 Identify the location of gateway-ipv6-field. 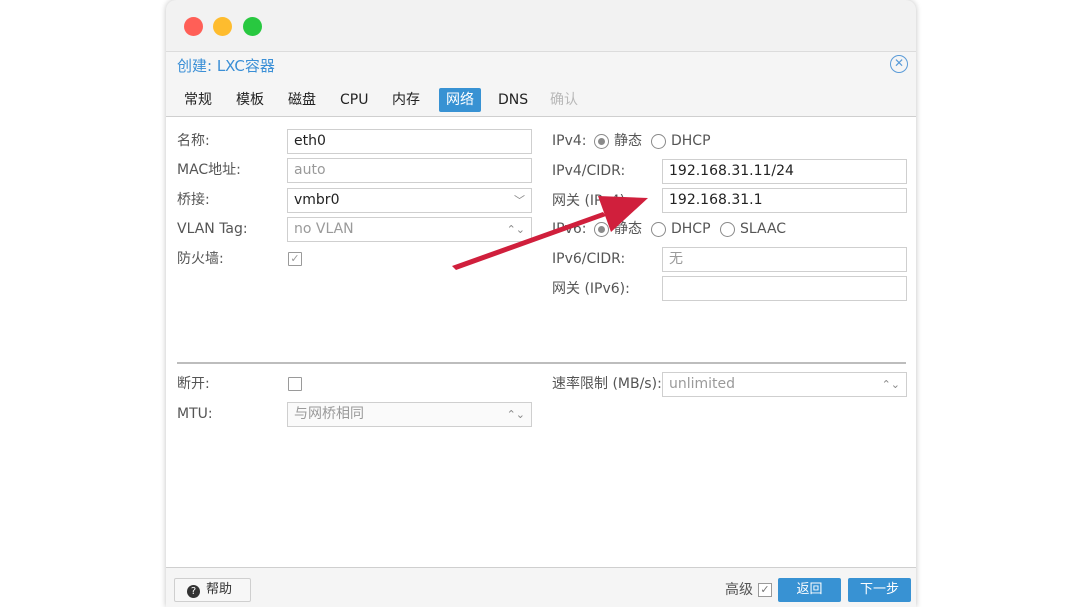
(784, 288).